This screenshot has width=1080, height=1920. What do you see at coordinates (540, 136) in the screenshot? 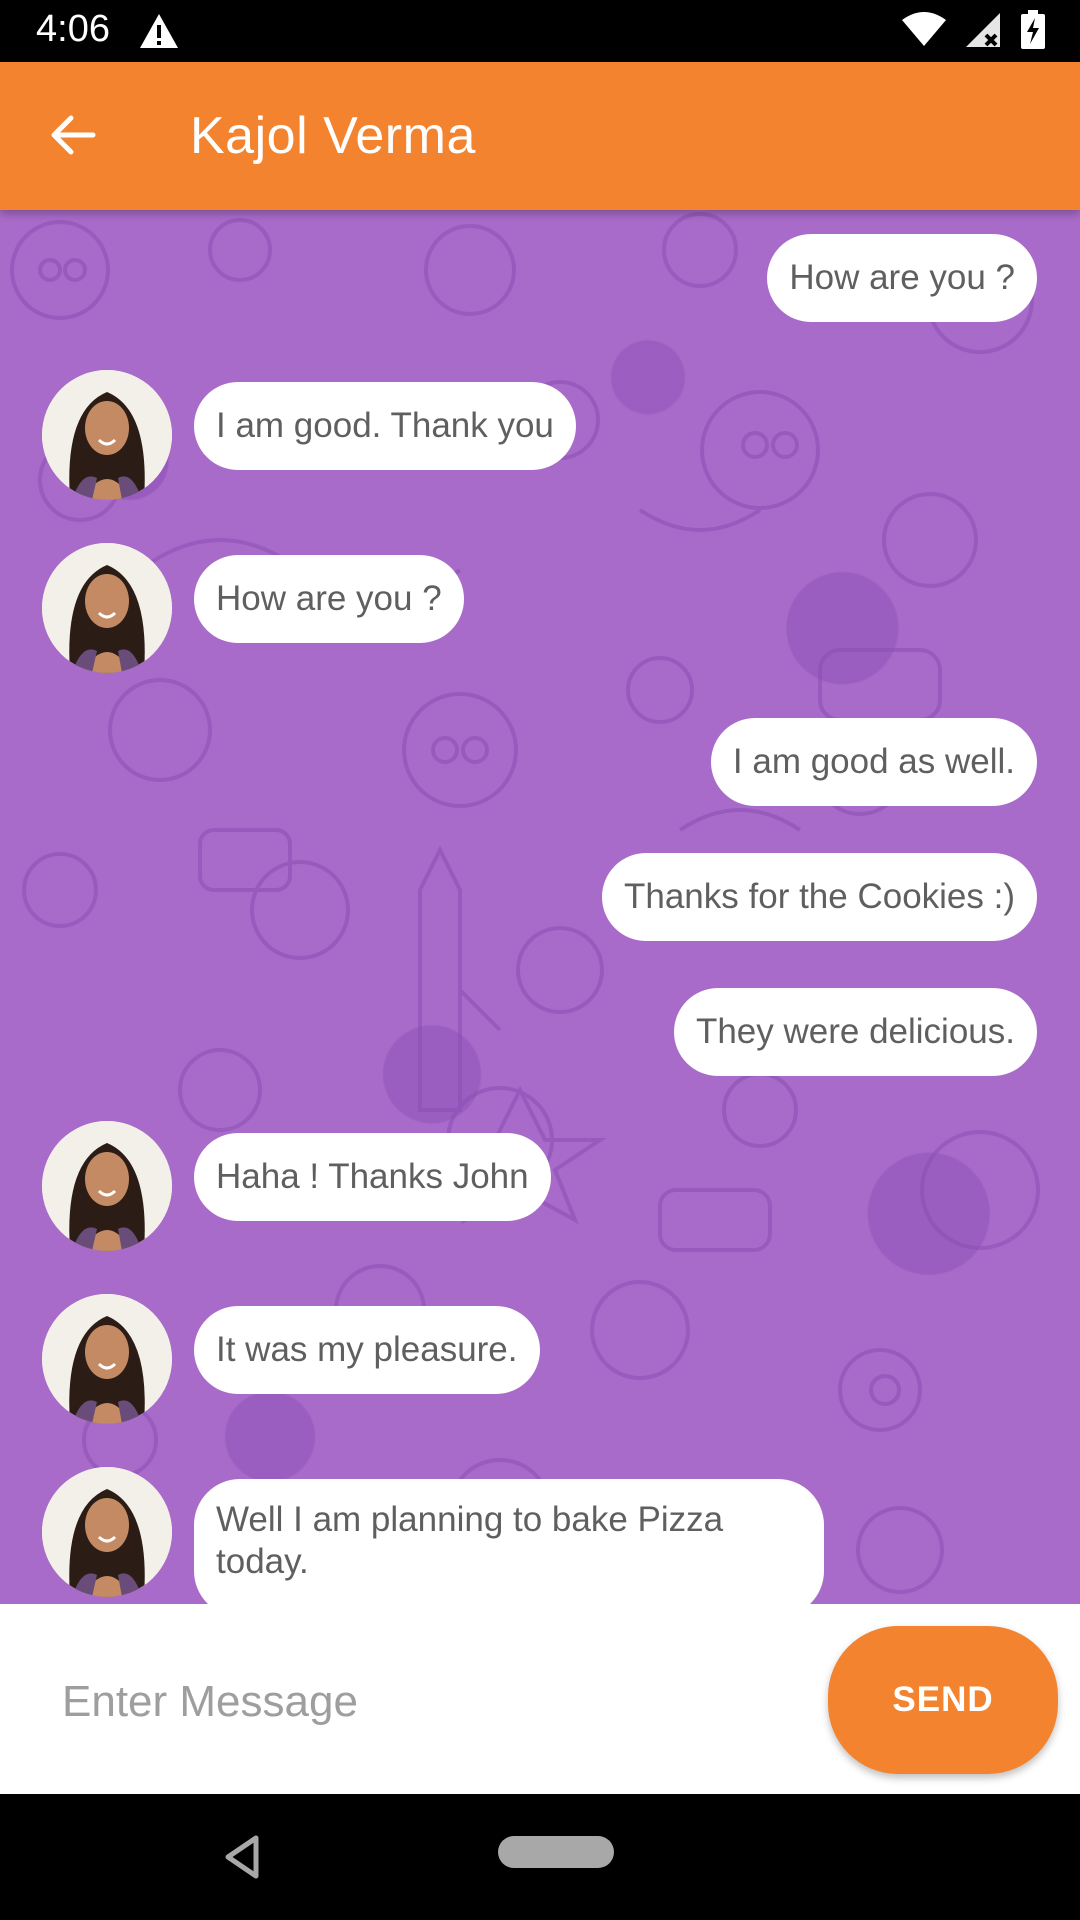
I see `app-bar: Kajol Verma` at bounding box center [540, 136].